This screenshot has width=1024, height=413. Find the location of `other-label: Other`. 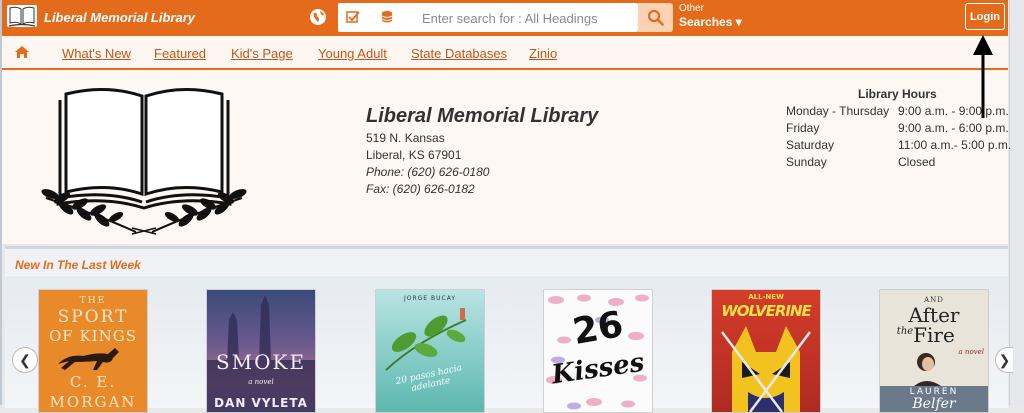

other-label: Other is located at coordinates (691, 8).